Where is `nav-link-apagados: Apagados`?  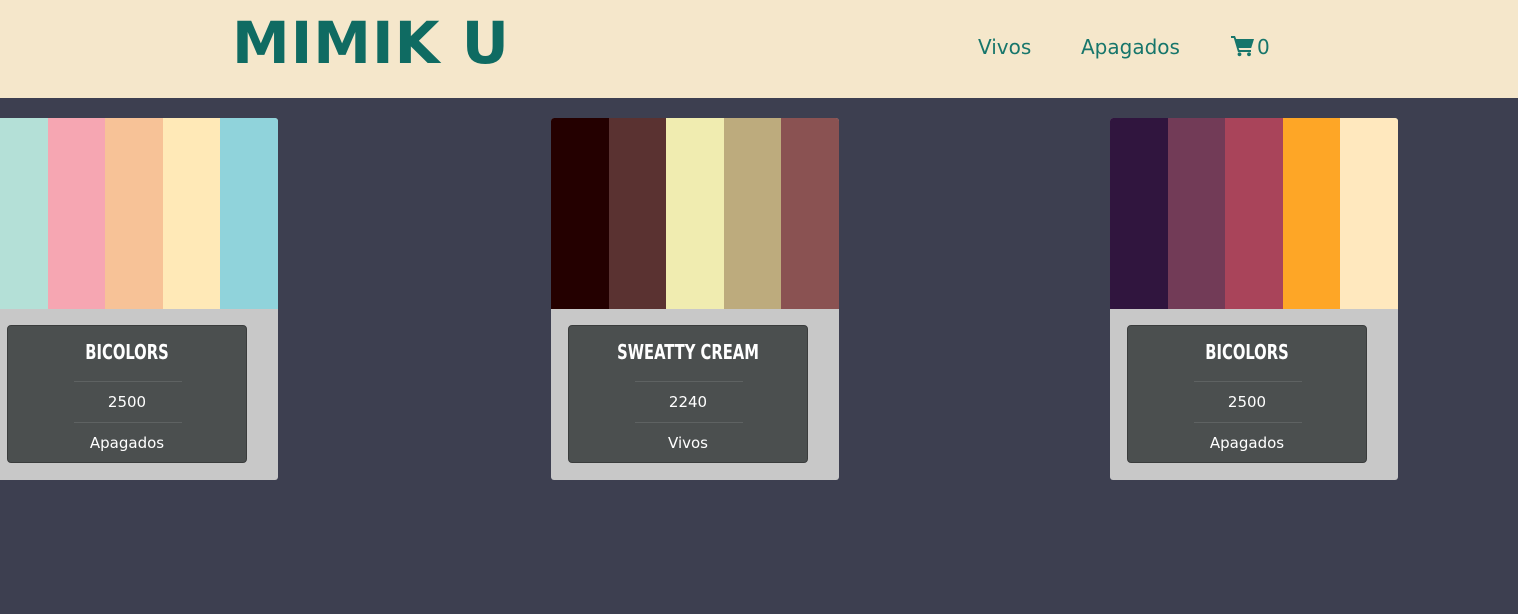
nav-link-apagados: Apagados is located at coordinates (1130, 47).